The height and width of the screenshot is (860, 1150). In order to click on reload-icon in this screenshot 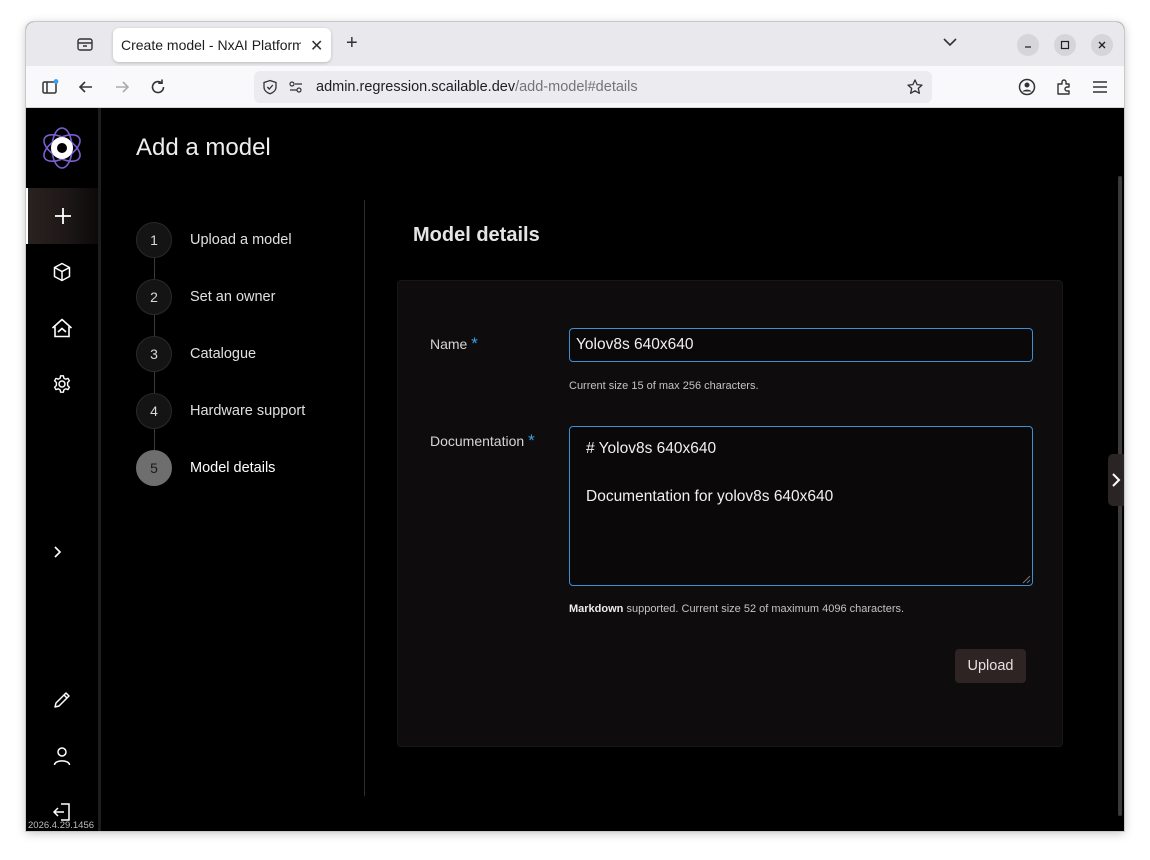, I will do `click(158, 87)`.